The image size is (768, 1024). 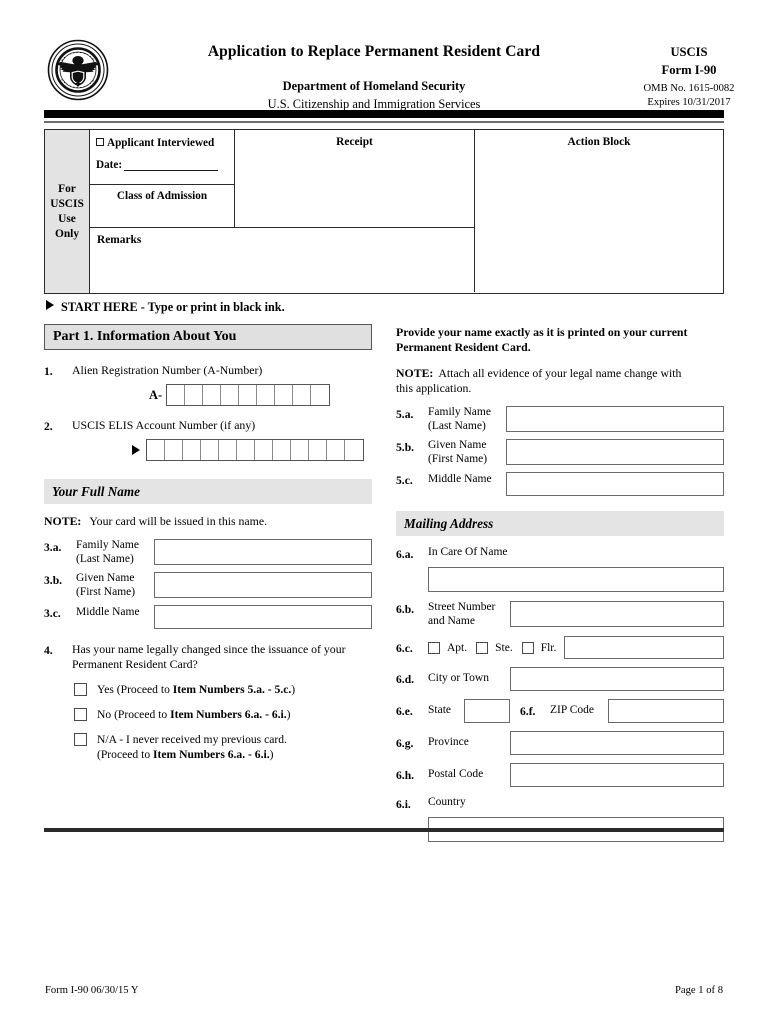 What do you see at coordinates (282, 260) in the screenshot?
I see `remarks-cell: Remarks` at bounding box center [282, 260].